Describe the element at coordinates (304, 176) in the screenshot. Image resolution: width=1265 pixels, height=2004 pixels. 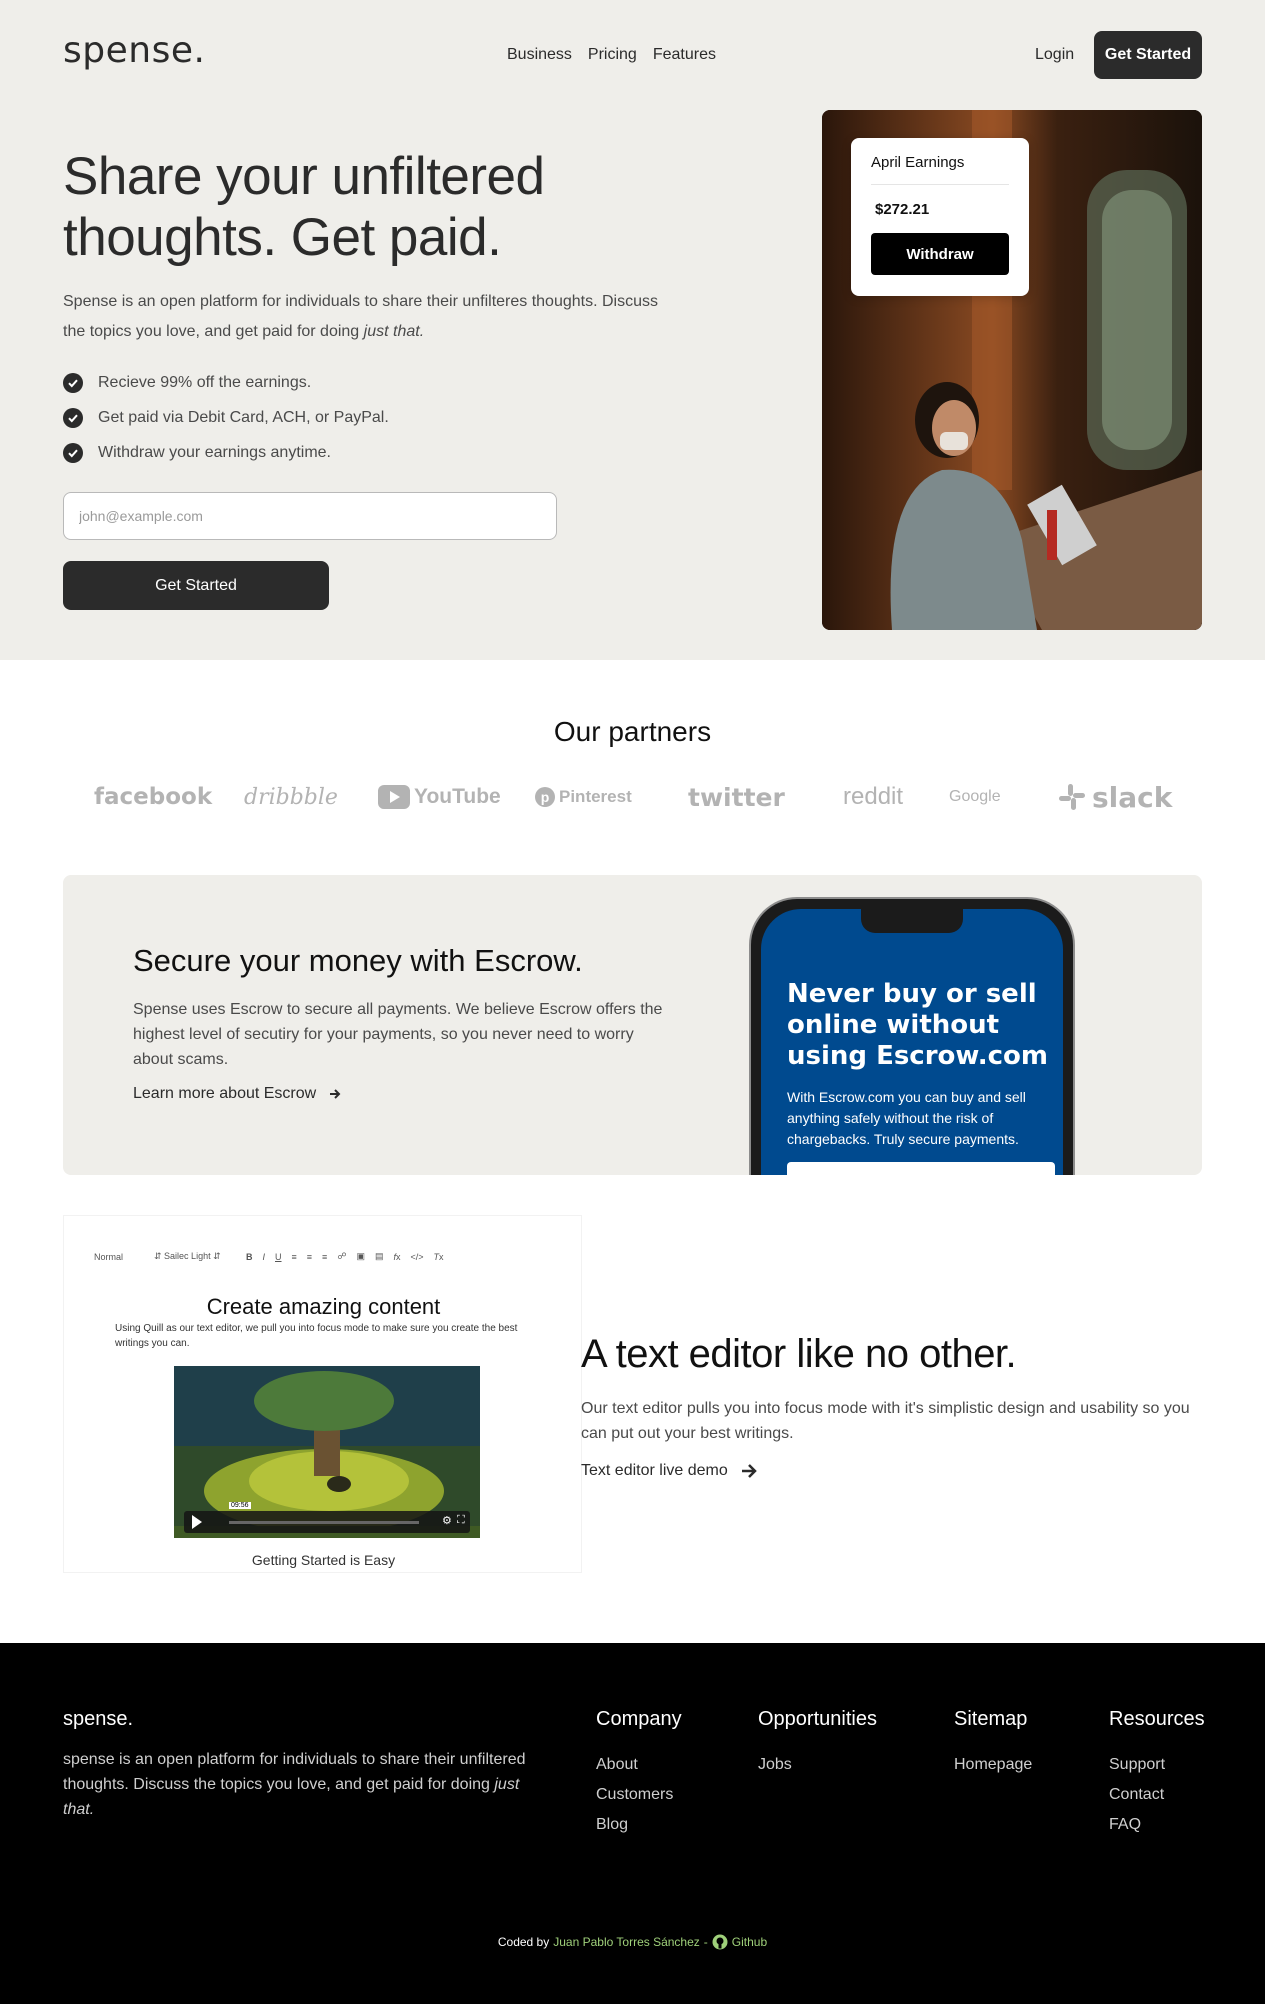
I see `hero-title-line1: Share your unfiltered` at that location.